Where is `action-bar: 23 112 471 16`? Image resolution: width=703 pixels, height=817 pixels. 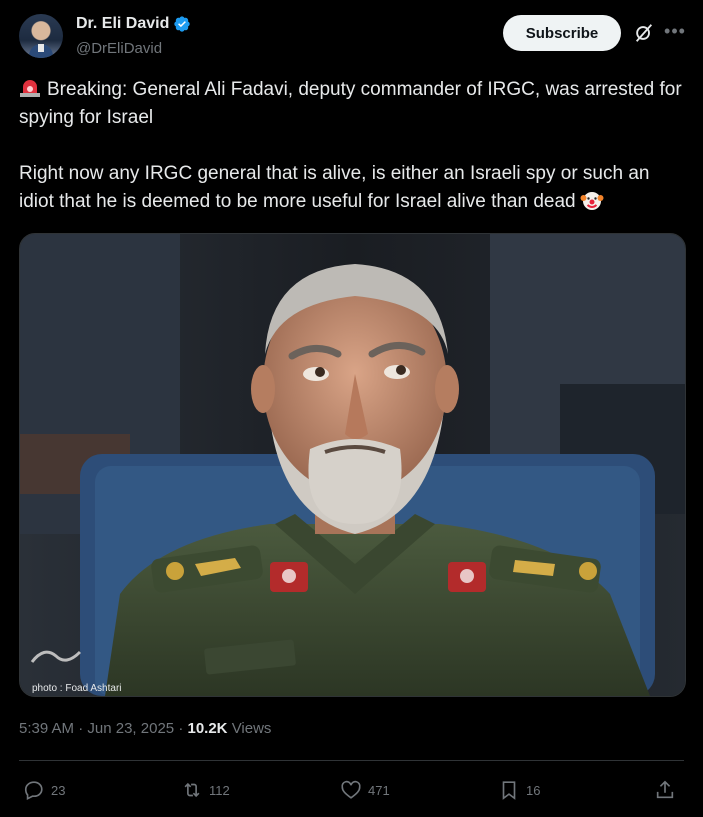
action-bar: 23 112 471 16 is located at coordinates (351, 790).